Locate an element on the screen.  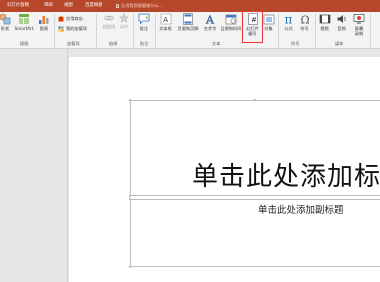
svg-text: π is located at coordinates (288, 19).